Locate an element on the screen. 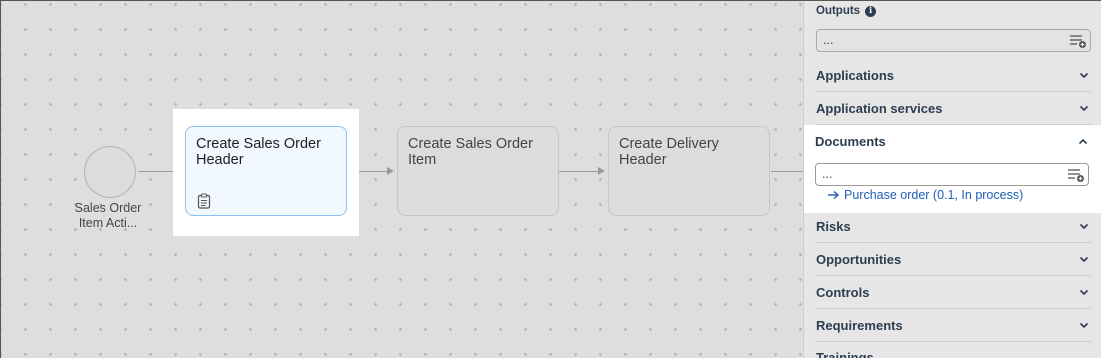  section-opportunities: Opportunities is located at coordinates (953, 259).